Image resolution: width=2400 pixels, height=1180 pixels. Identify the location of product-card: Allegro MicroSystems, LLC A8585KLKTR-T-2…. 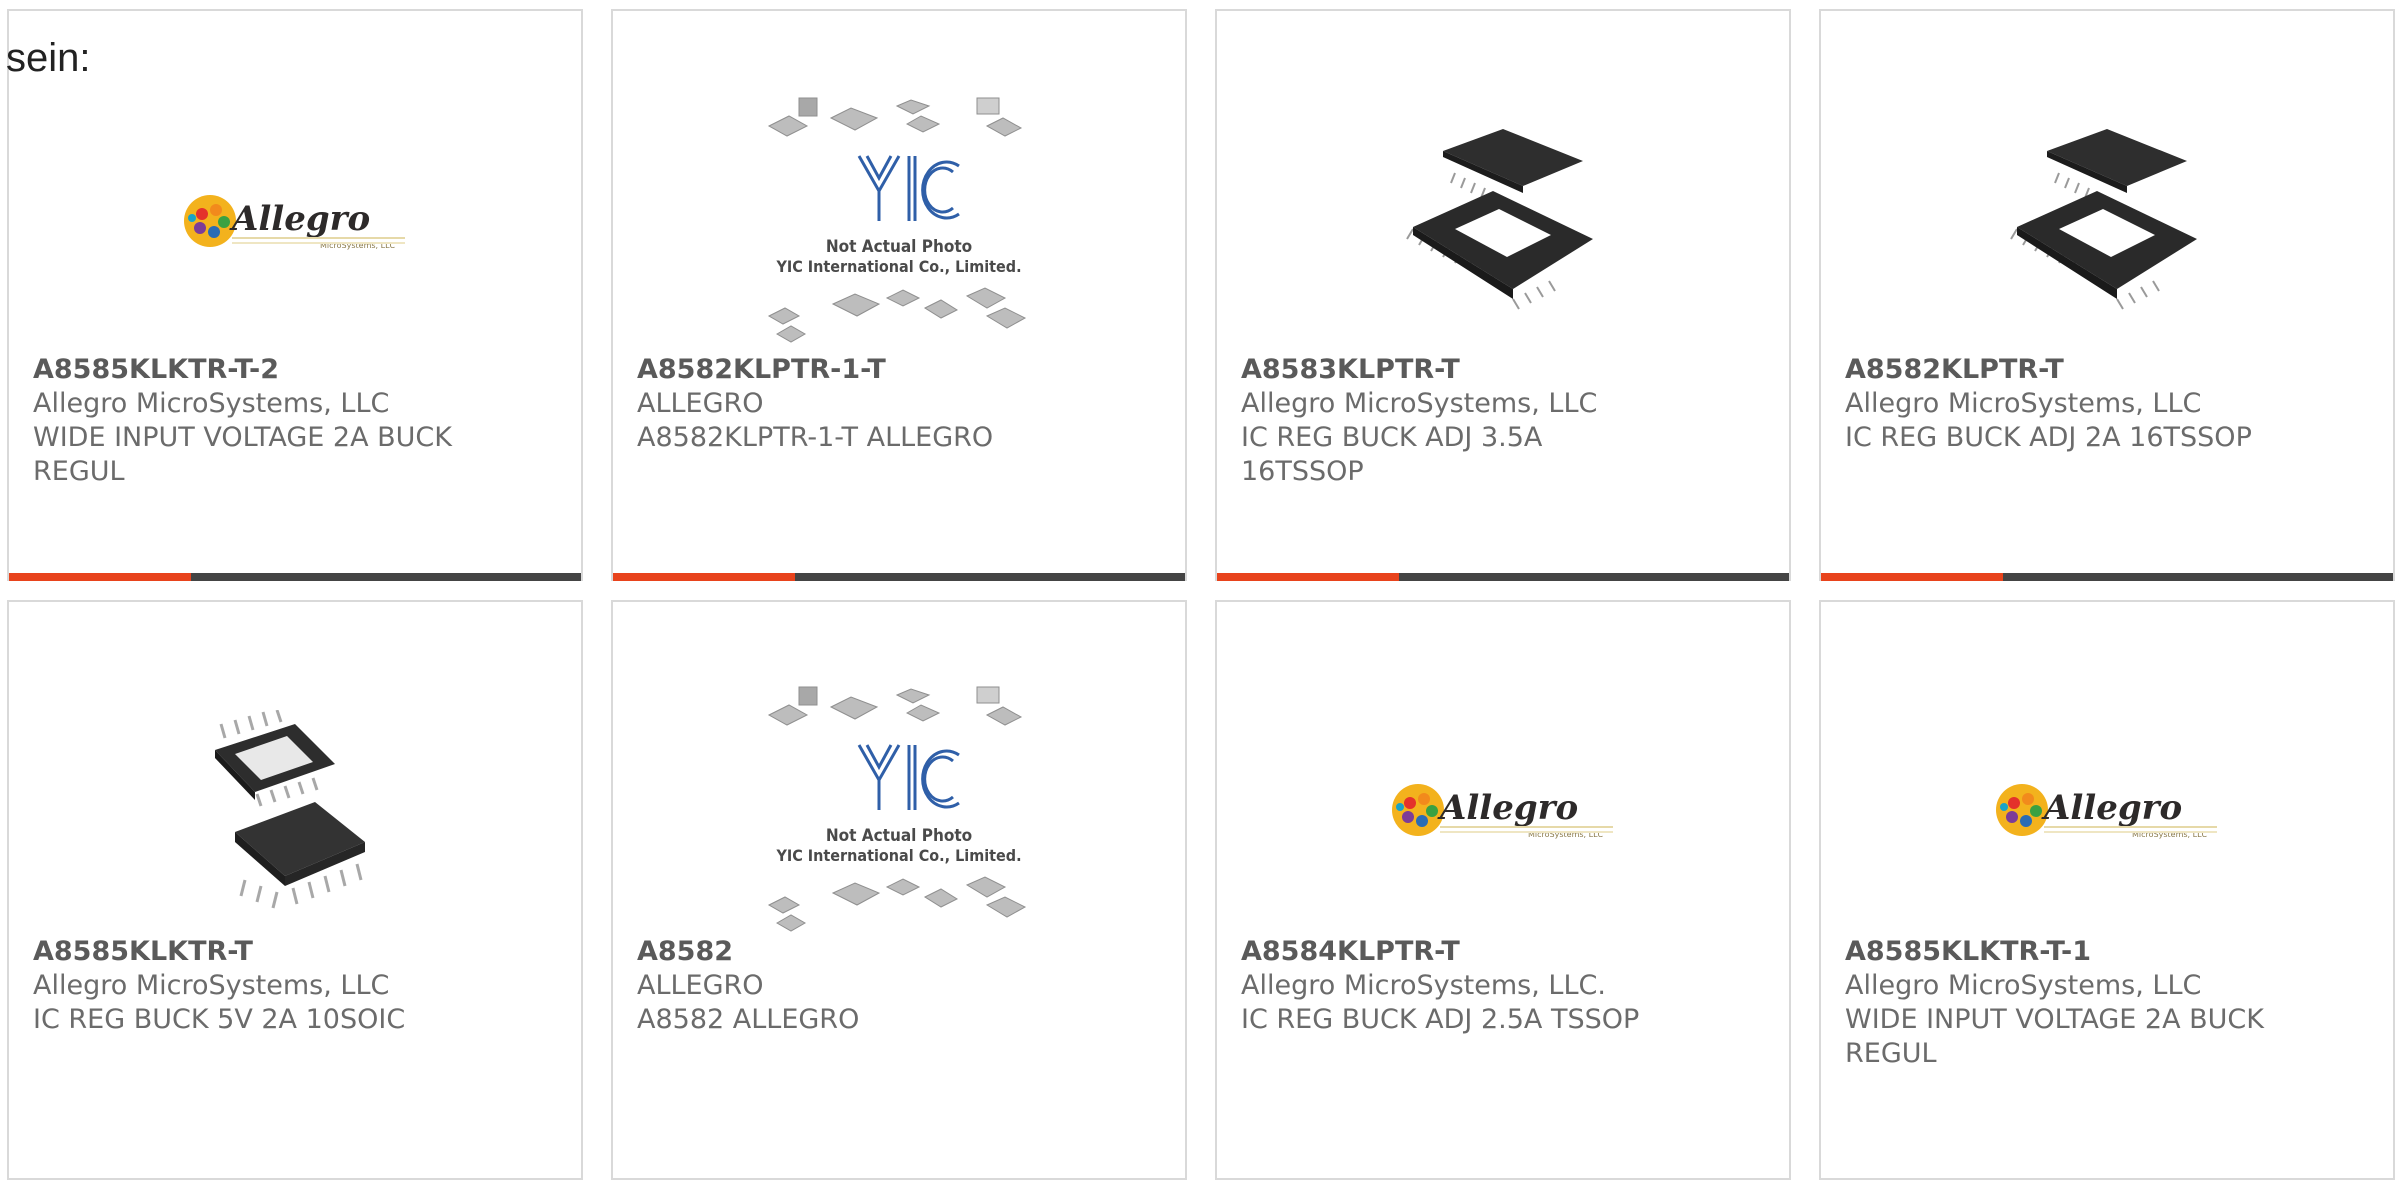
(295, 295).